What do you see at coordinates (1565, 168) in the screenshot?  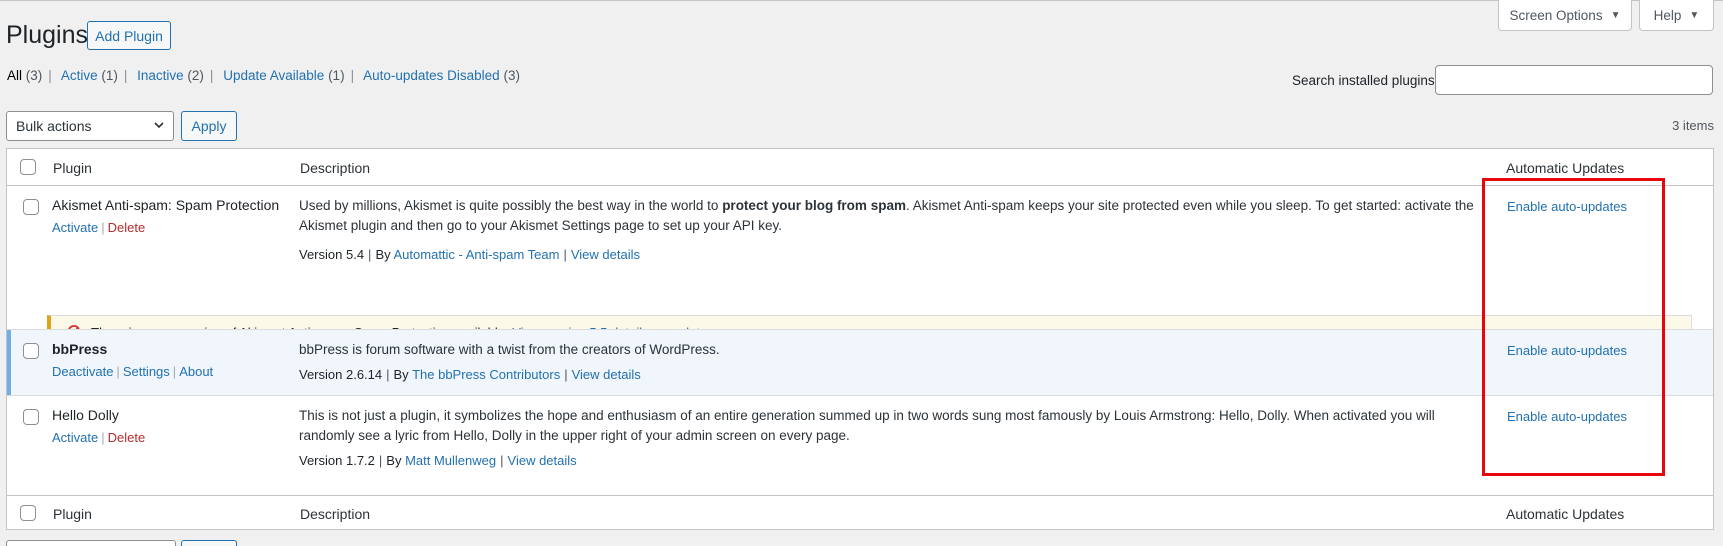 I see `column-automatic-updates: Automatic Updates` at bounding box center [1565, 168].